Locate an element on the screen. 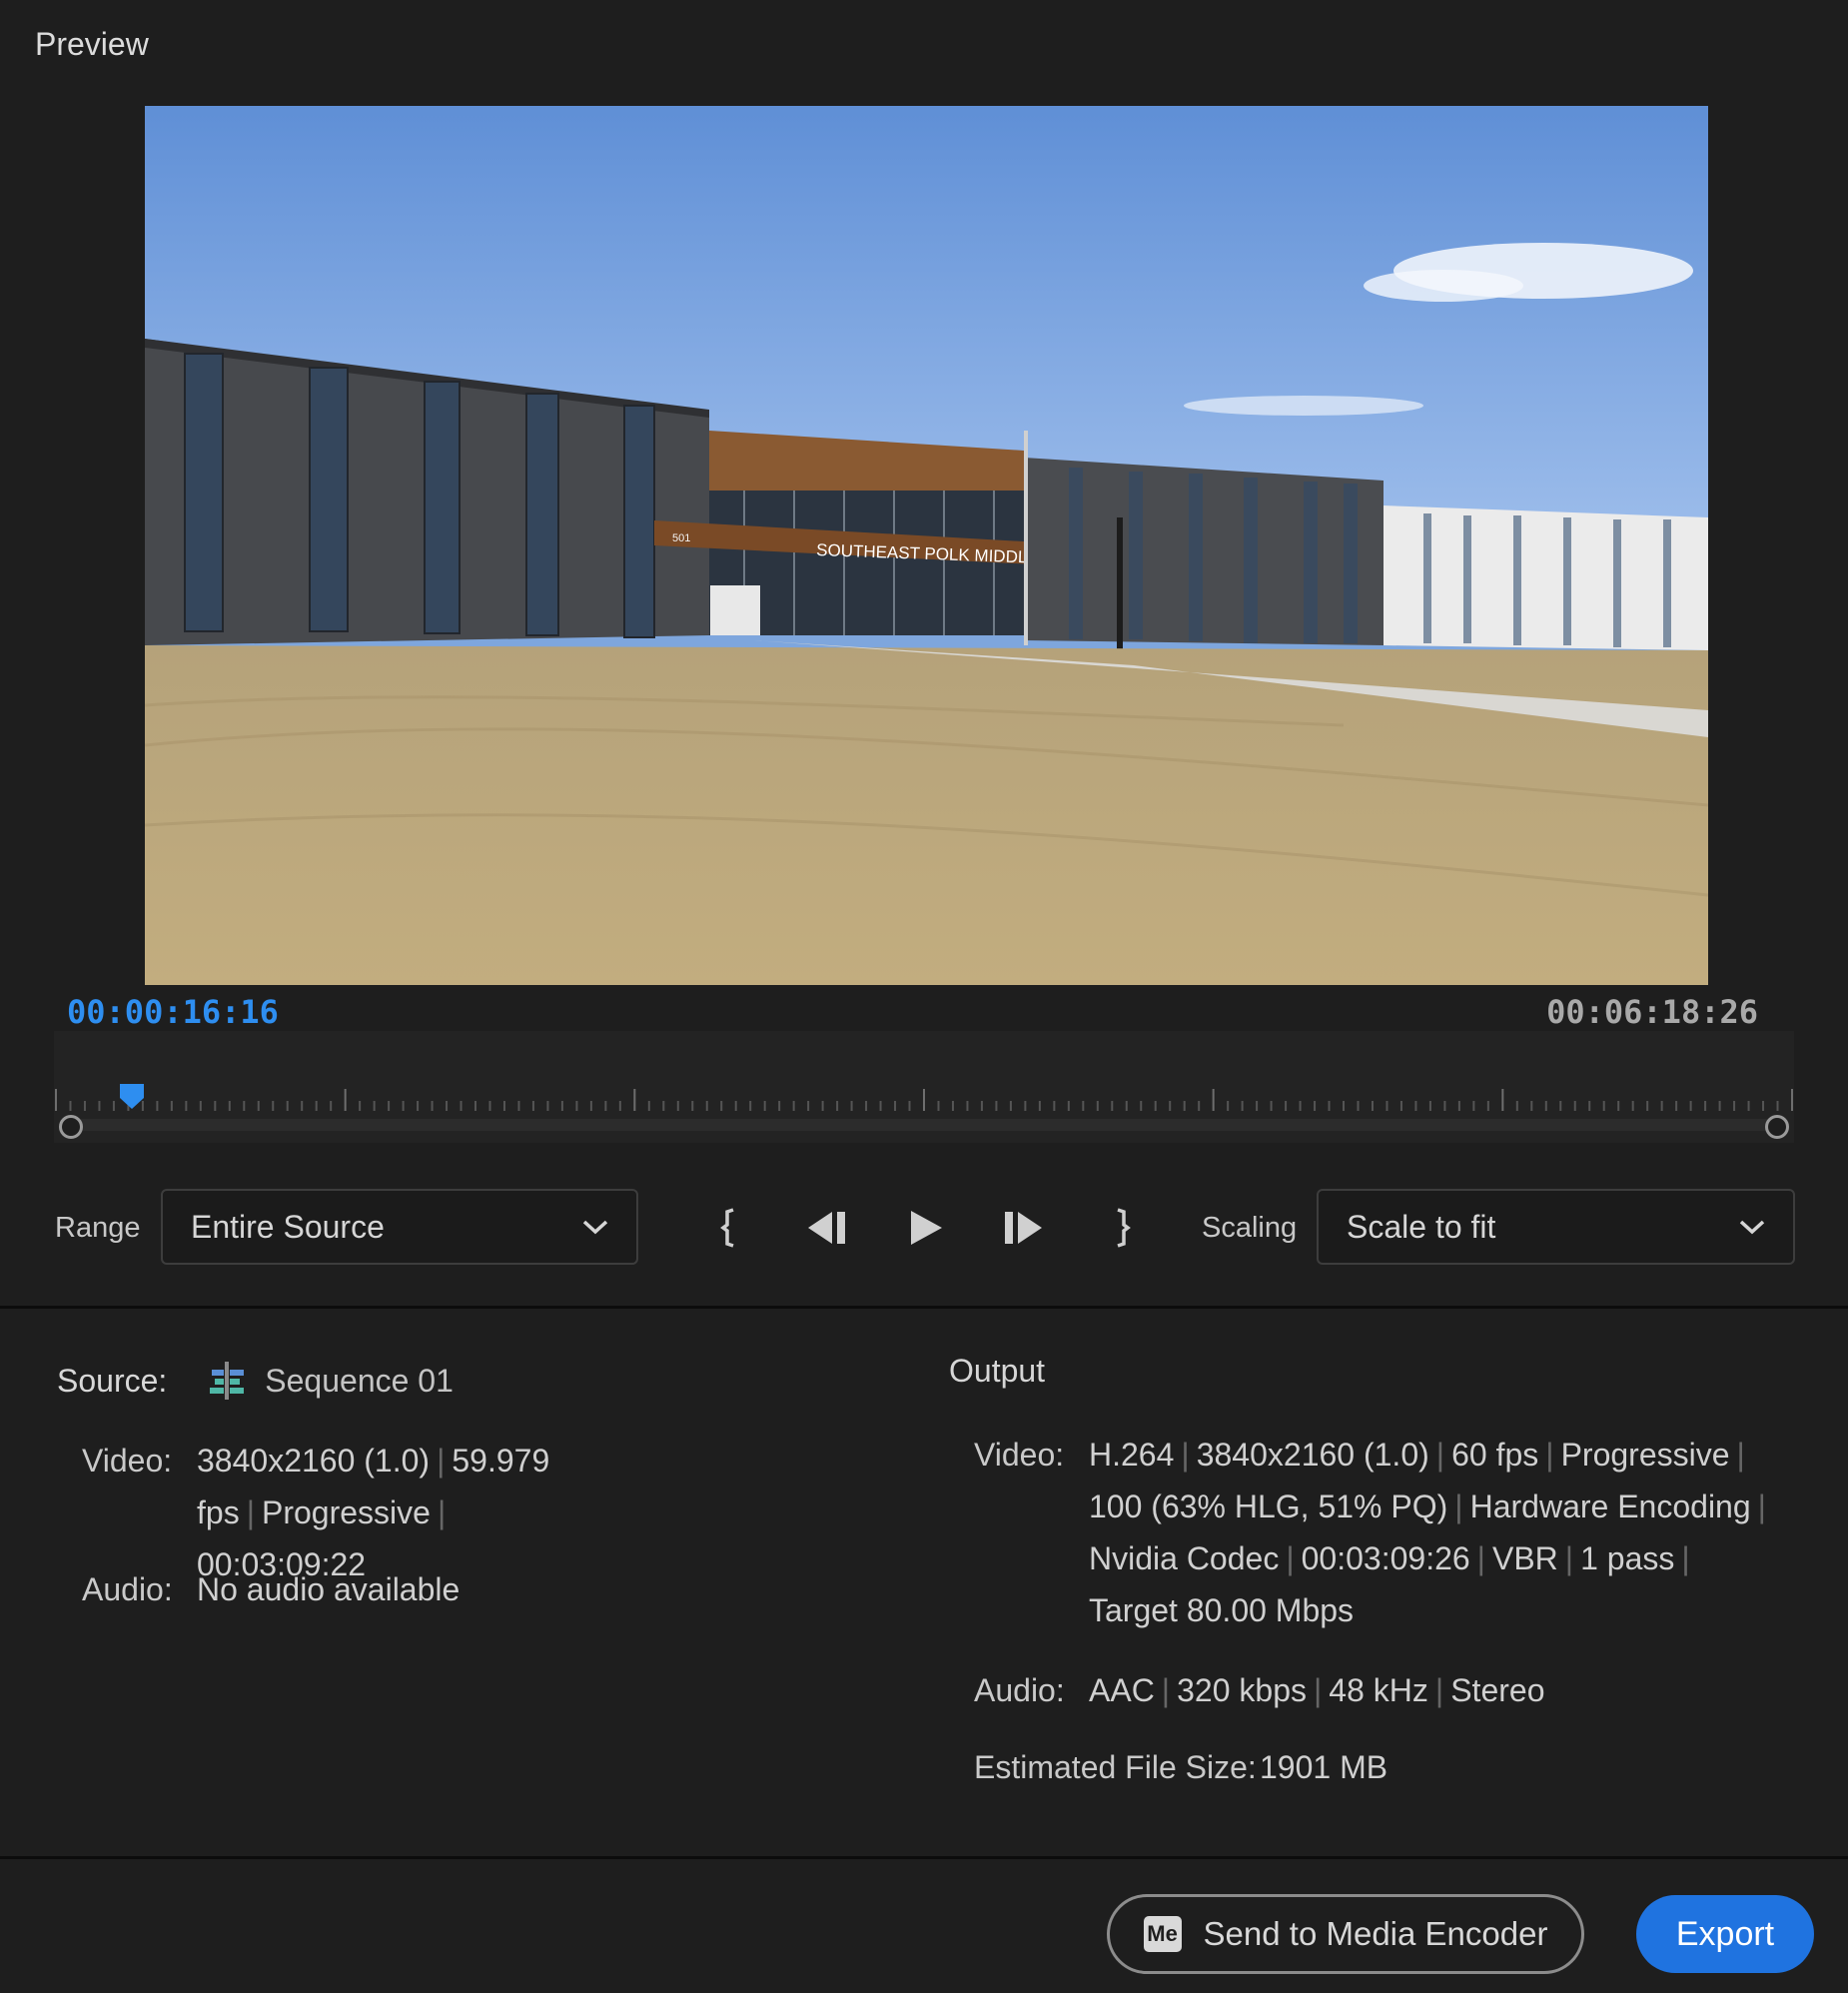  output-video-duration: 00:03:09:26 is located at coordinates (1385, 1558).